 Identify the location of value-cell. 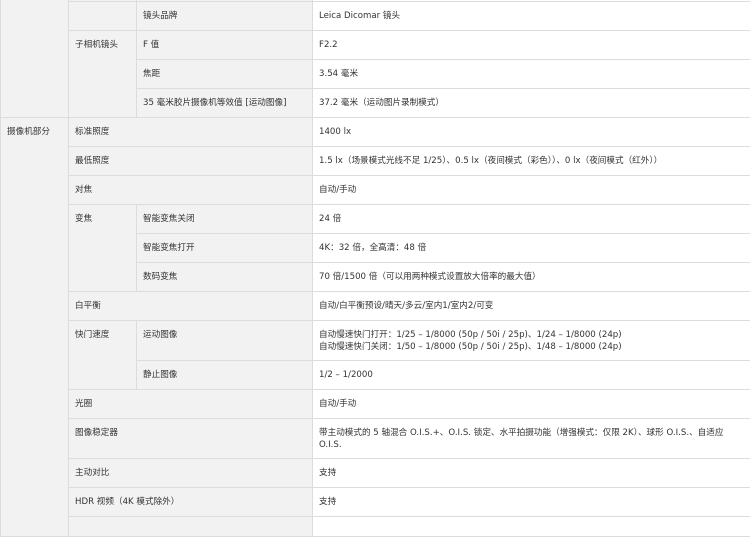
(531, 527).